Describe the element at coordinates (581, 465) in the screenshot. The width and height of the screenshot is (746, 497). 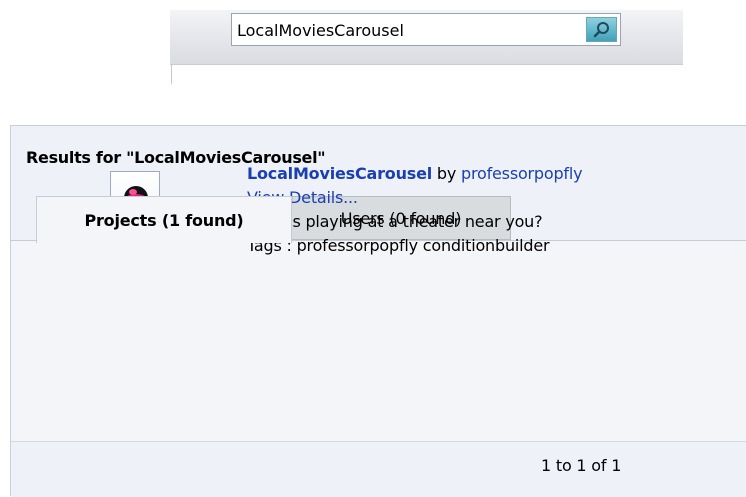
I see `pager-text: 1 to 1 of 1` at that location.